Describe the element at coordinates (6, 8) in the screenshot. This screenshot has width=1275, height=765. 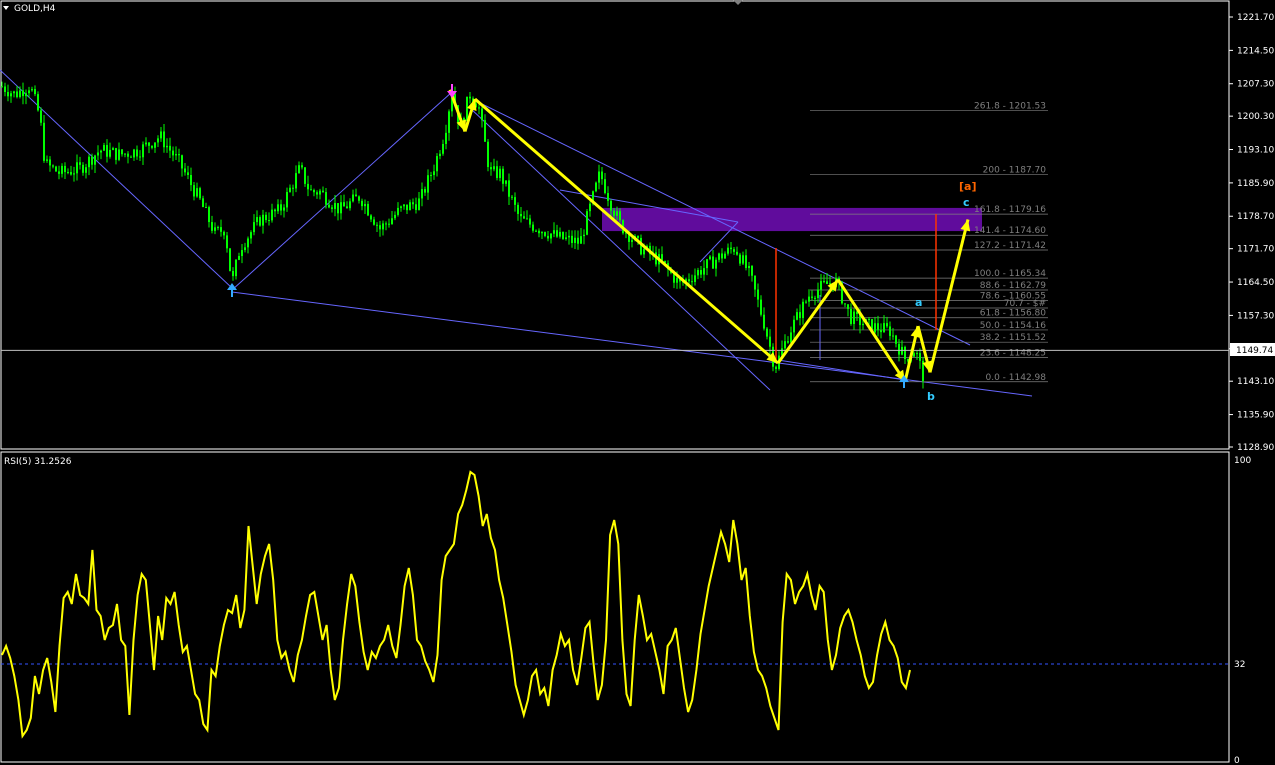
I see `collapse-arrow-icon` at that location.